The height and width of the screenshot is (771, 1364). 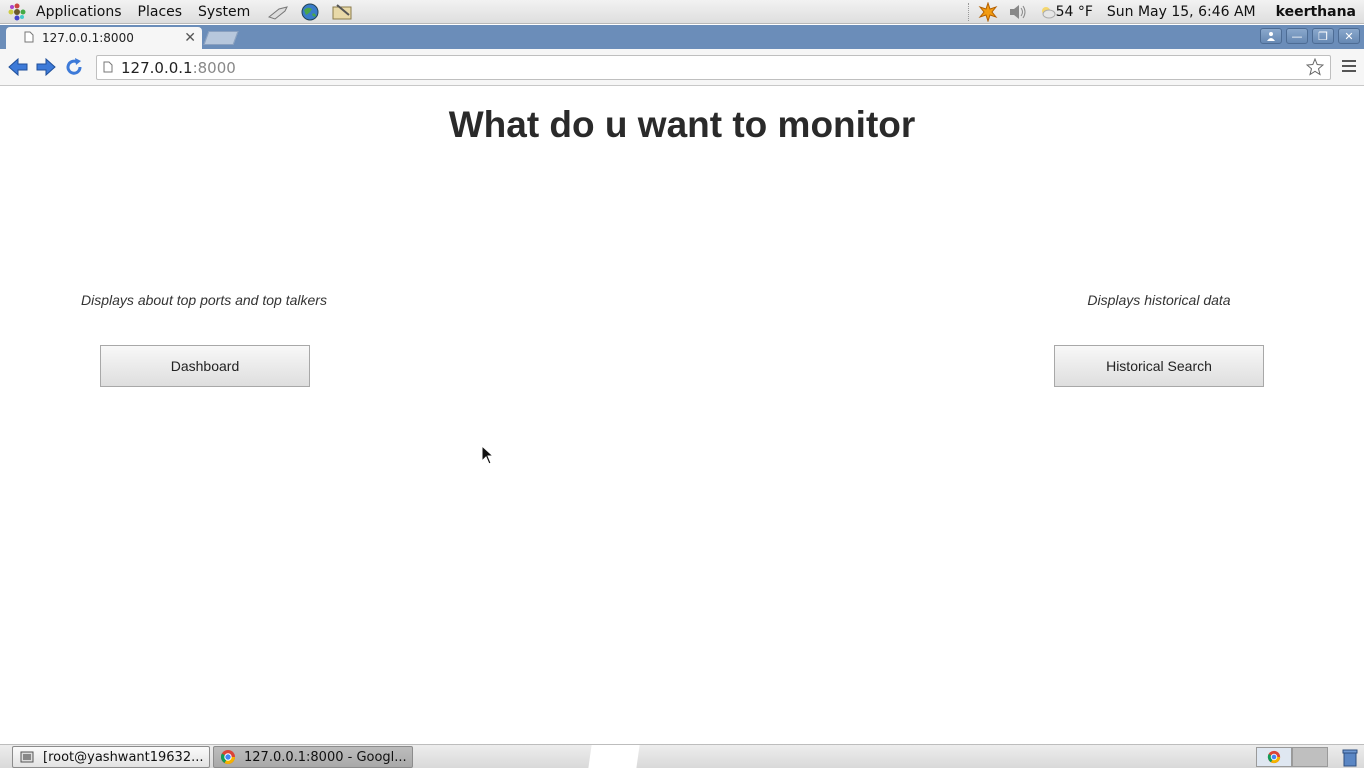 I want to click on browser-toolbar: 127.0.0.1:8000, so click(x=682, y=67).